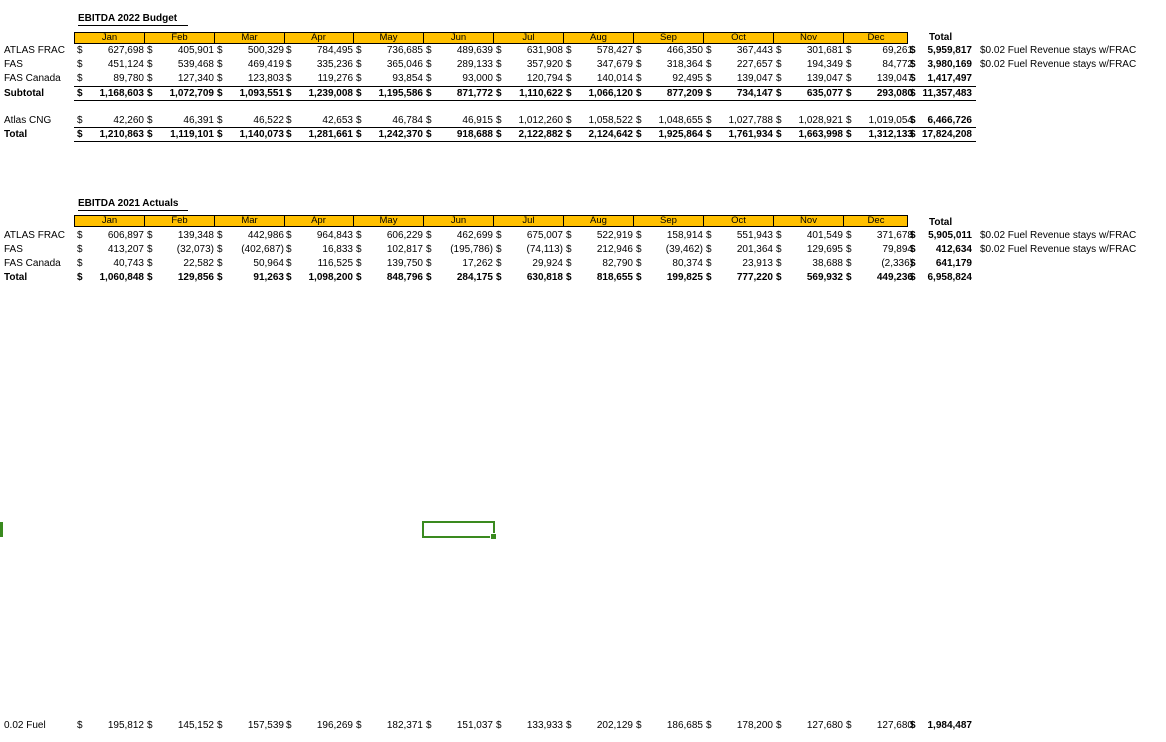  What do you see at coordinates (180, 134) in the screenshot?
I see `value-cell-feb: 1,119,101` at bounding box center [180, 134].